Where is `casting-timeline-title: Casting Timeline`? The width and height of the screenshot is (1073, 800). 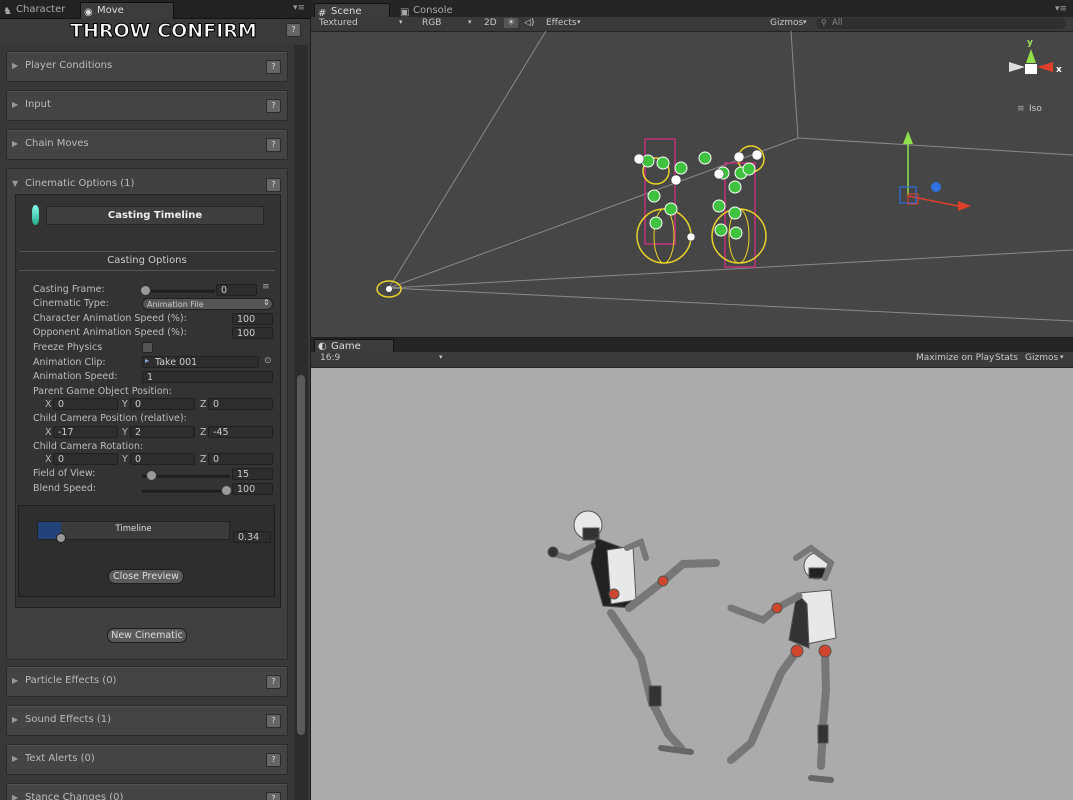 casting-timeline-title: Casting Timeline is located at coordinates (155, 215).